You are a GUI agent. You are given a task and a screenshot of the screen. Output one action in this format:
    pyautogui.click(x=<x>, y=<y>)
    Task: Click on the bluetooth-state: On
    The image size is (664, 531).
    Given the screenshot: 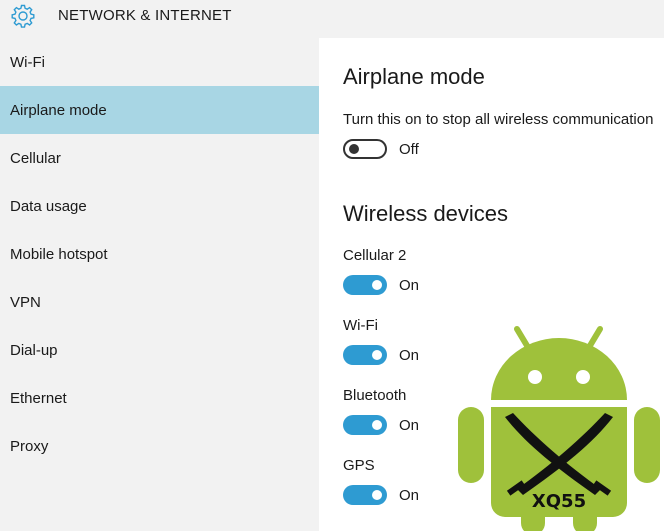 What is the action you would take?
    pyautogui.click(x=409, y=425)
    